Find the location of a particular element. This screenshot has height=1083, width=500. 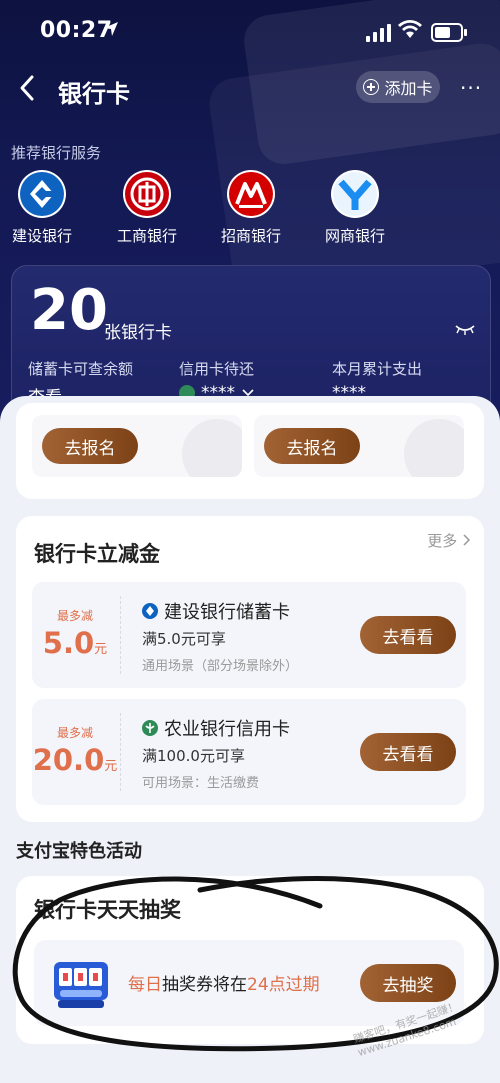

lottery-text-daily: 每日 is located at coordinates (145, 985).